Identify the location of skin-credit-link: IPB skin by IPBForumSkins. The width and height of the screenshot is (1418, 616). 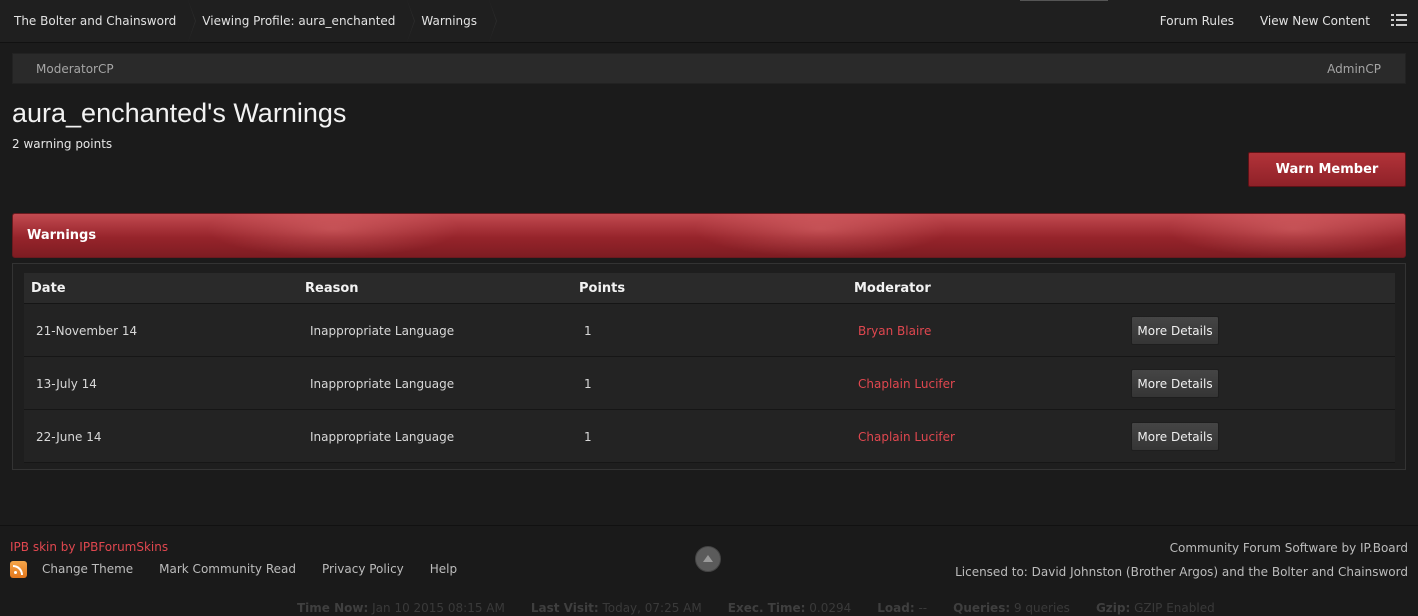
(89, 547).